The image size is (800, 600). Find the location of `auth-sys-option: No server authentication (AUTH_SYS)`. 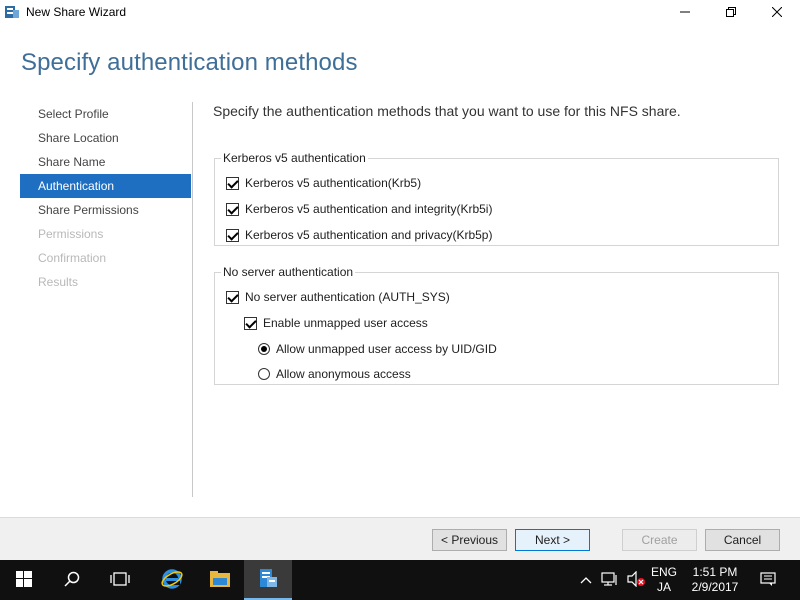

auth-sys-option: No server authentication (AUTH_SYS) is located at coordinates (338, 297).